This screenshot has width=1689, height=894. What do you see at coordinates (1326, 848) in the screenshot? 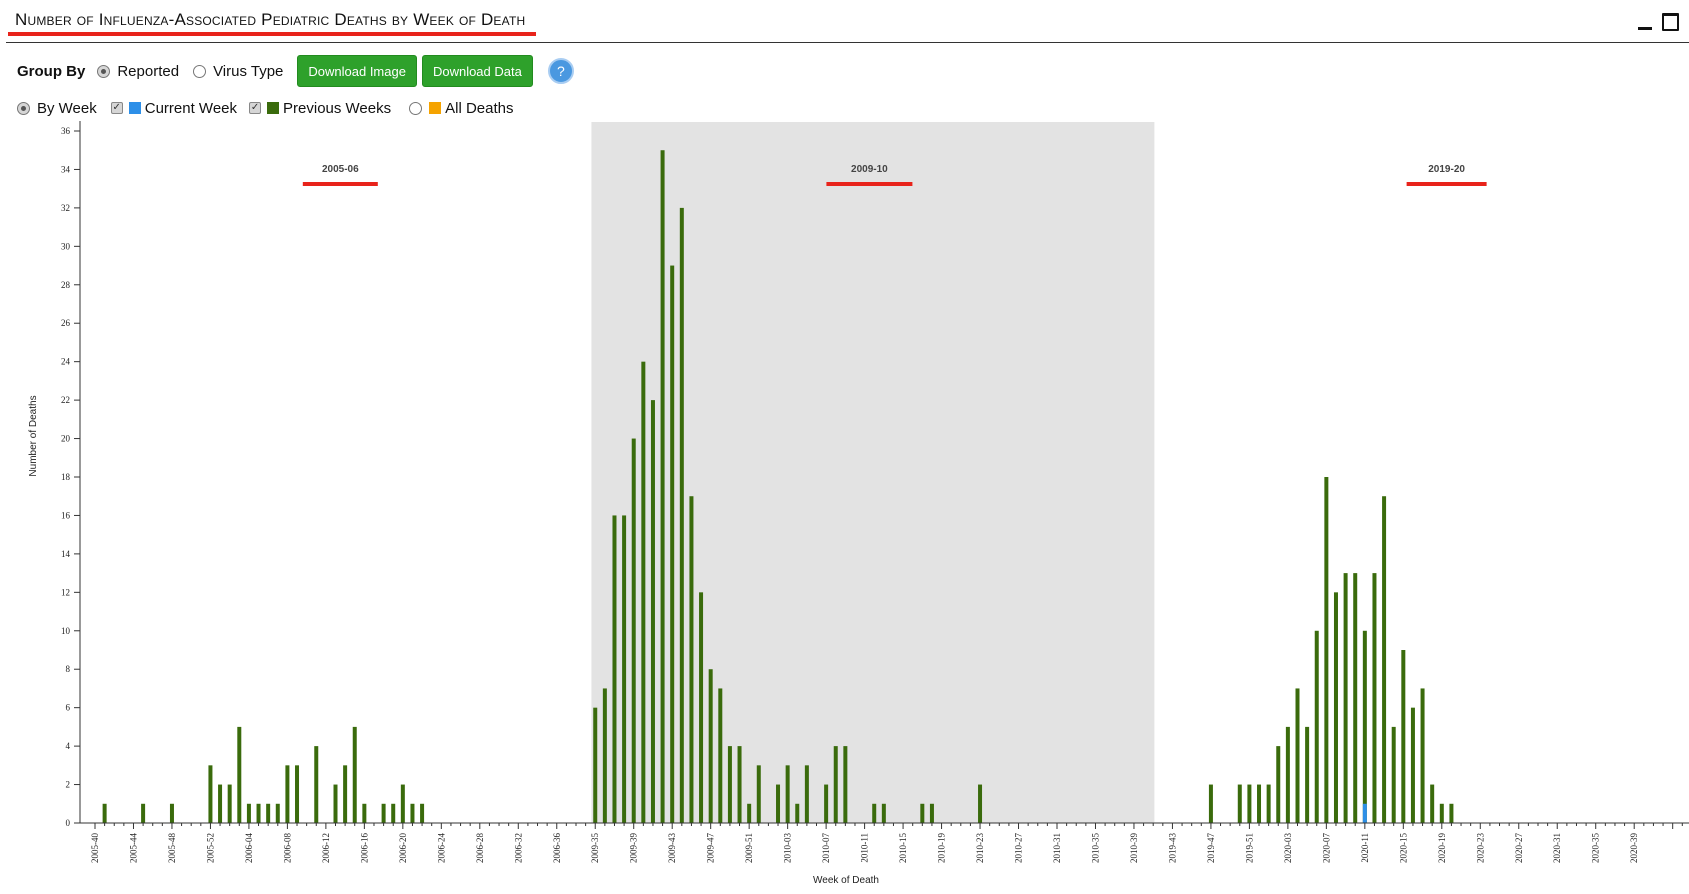
I see `x-tick-label: 2020-07` at bounding box center [1326, 848].